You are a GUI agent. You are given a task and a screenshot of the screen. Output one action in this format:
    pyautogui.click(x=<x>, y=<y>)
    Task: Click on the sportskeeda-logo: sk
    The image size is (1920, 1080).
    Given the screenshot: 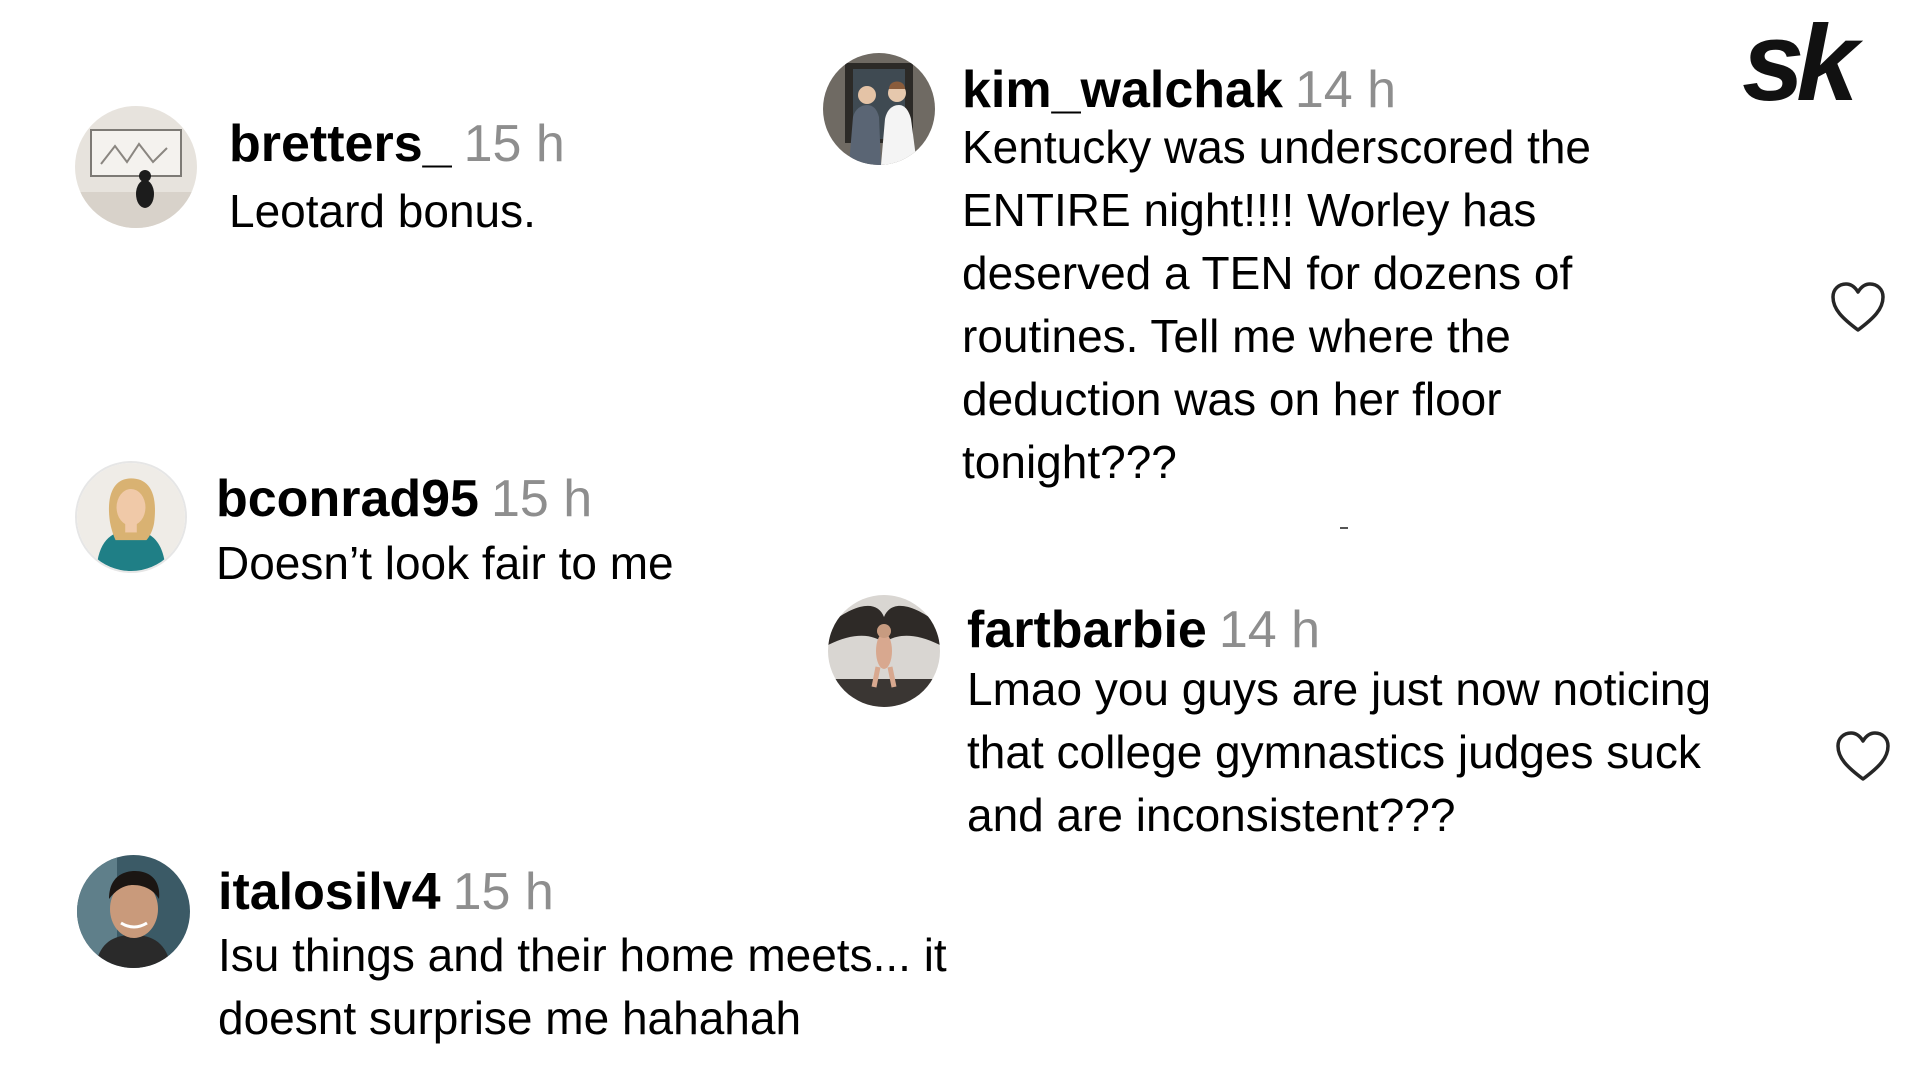 What is the action you would take?
    pyautogui.click(x=1824, y=62)
    